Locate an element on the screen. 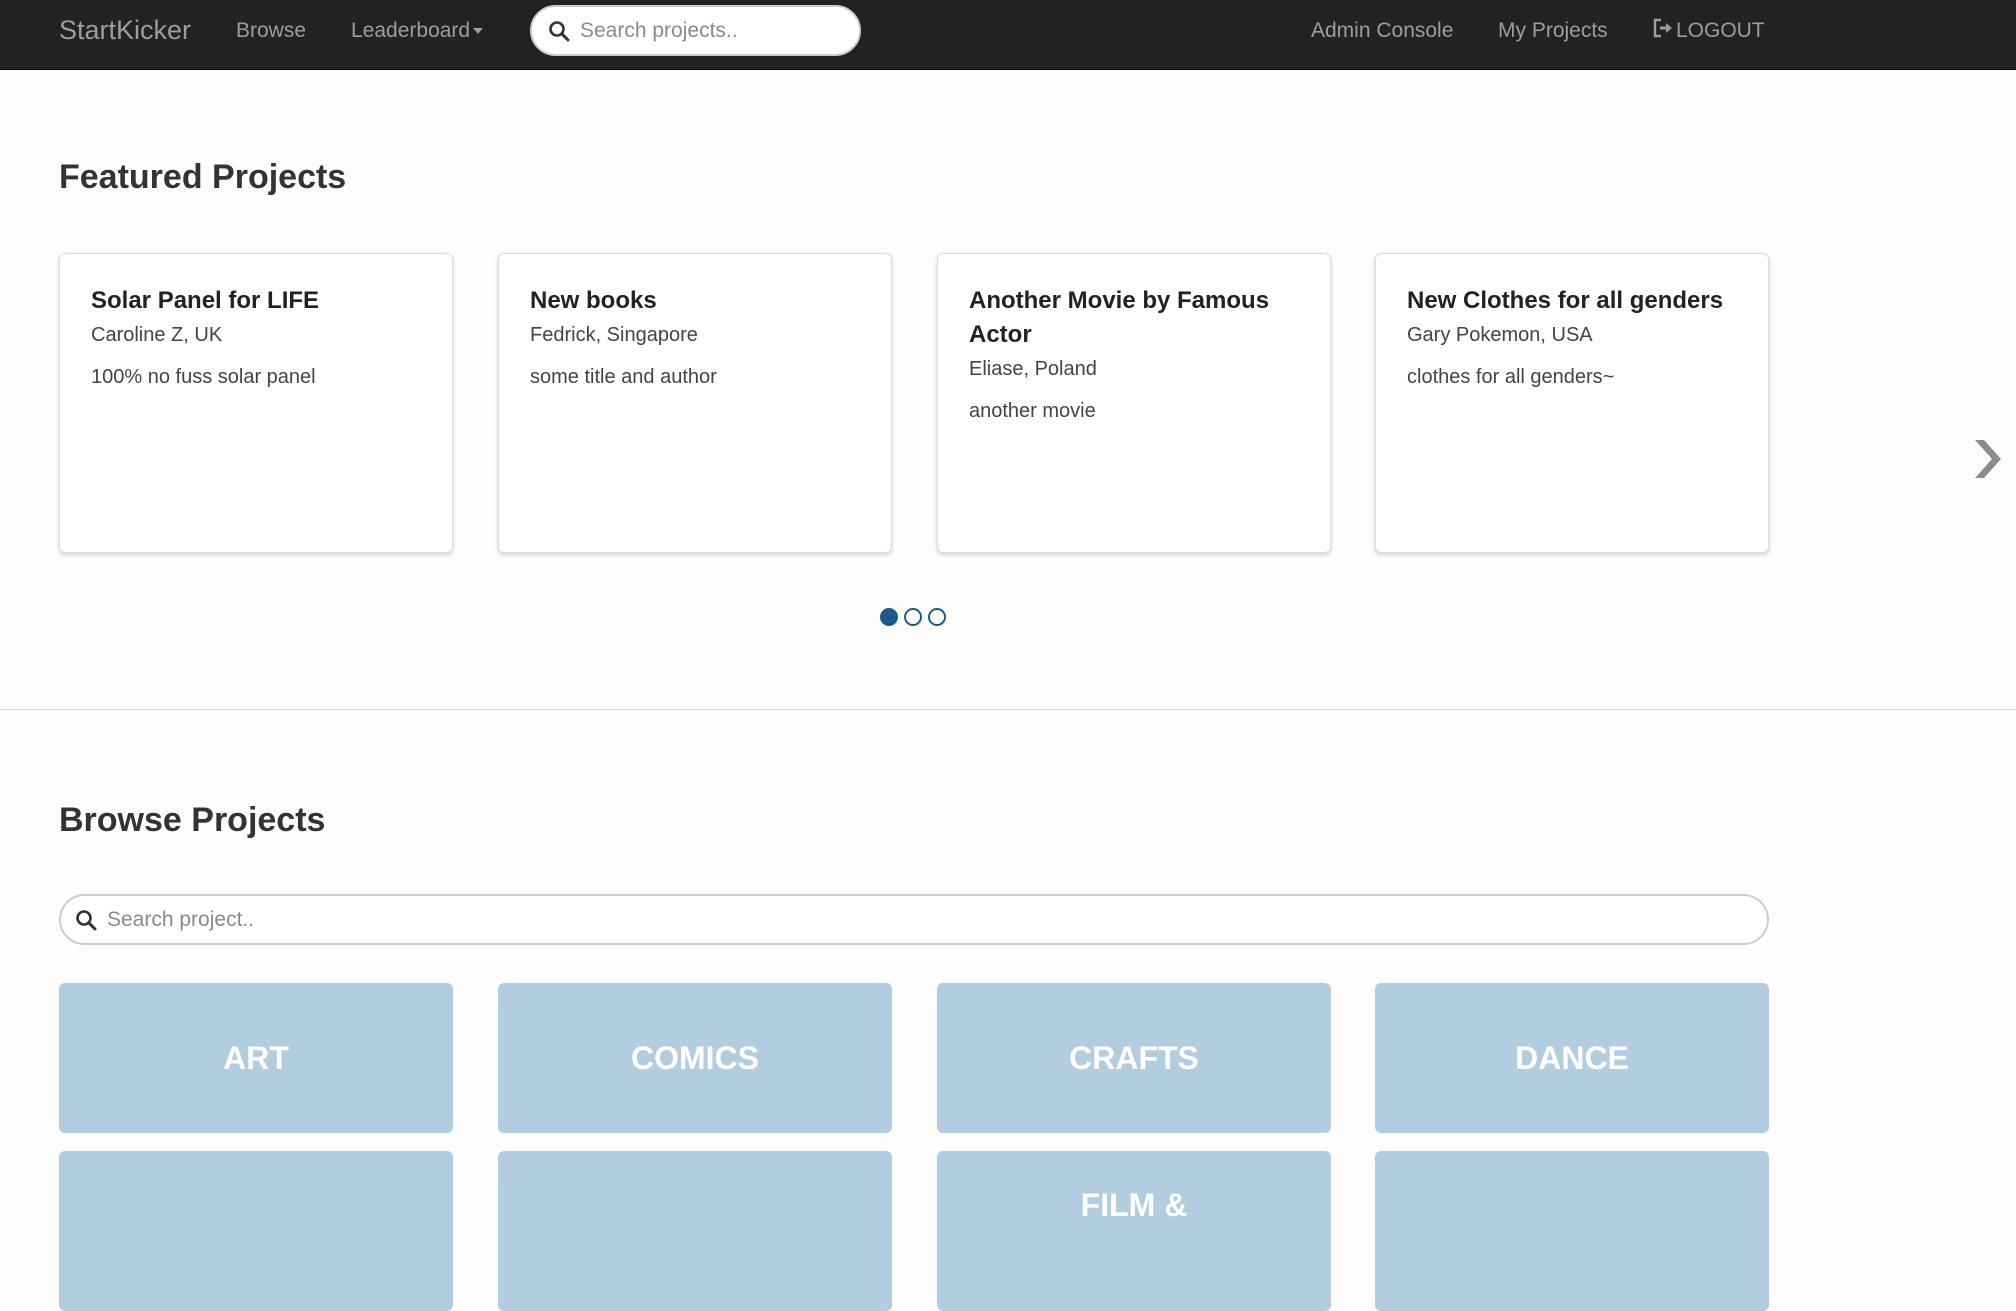 This screenshot has height=1311, width=2016. browse-projects-heading: Browse Projects is located at coordinates (192, 820).